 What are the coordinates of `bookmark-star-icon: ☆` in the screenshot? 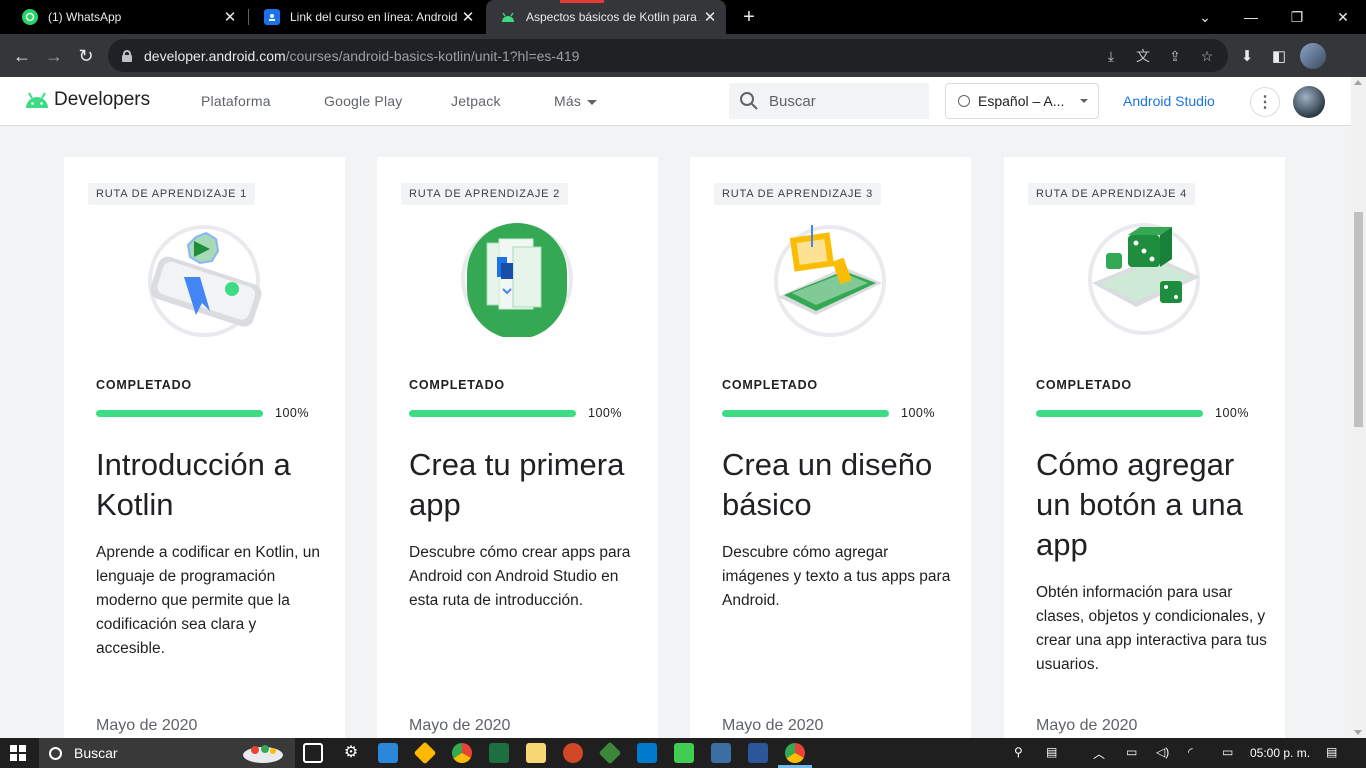 It's located at (1207, 56).